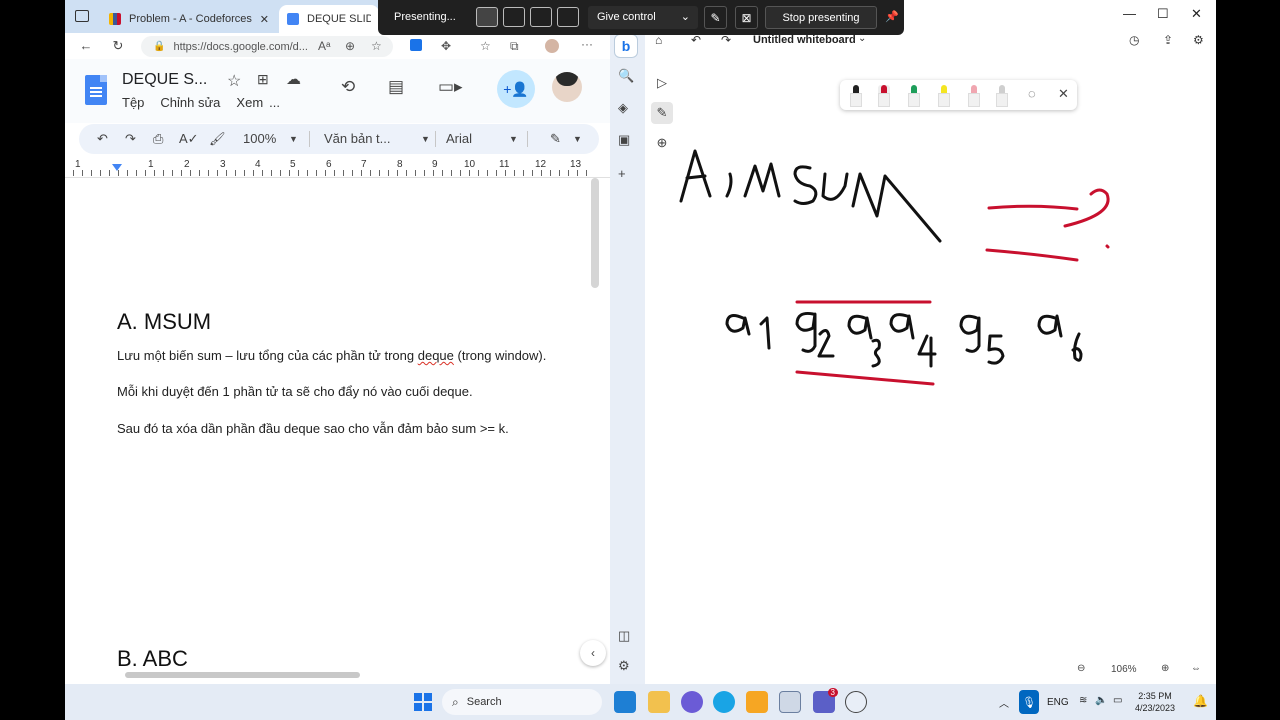  What do you see at coordinates (249, 102) in the screenshot?
I see `menu-view: Xem` at bounding box center [249, 102].